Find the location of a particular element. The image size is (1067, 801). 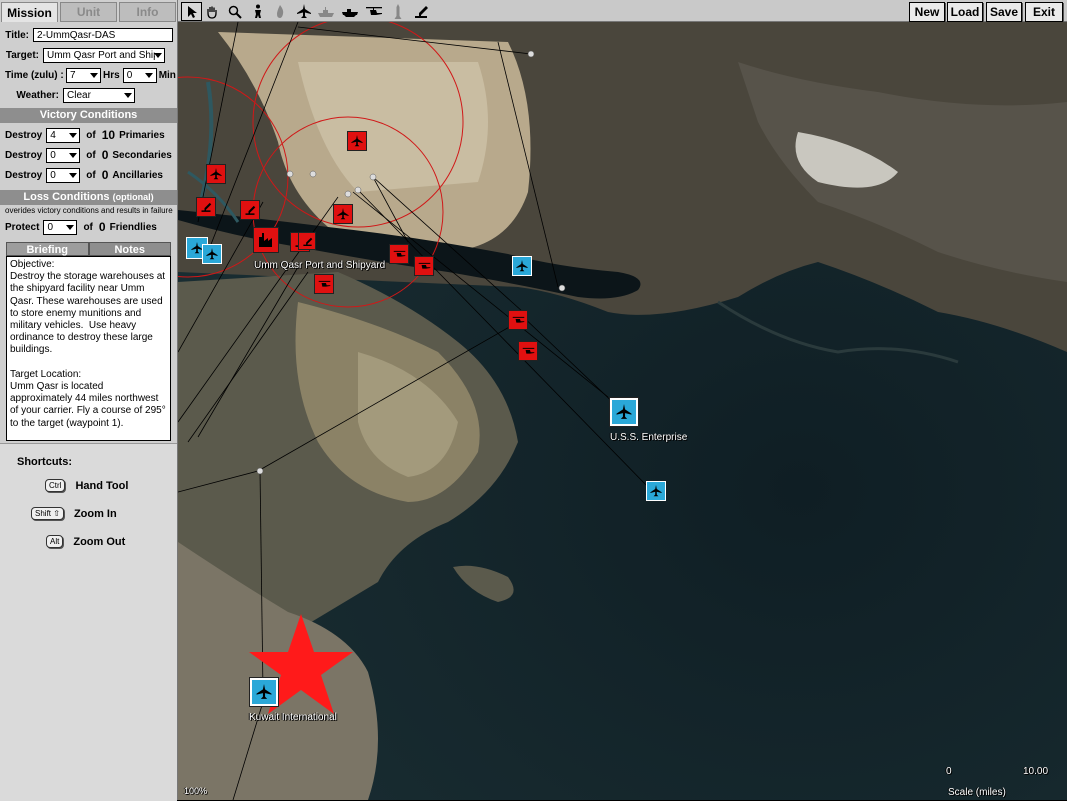

weather-label: Weather: is located at coordinates (37, 95).